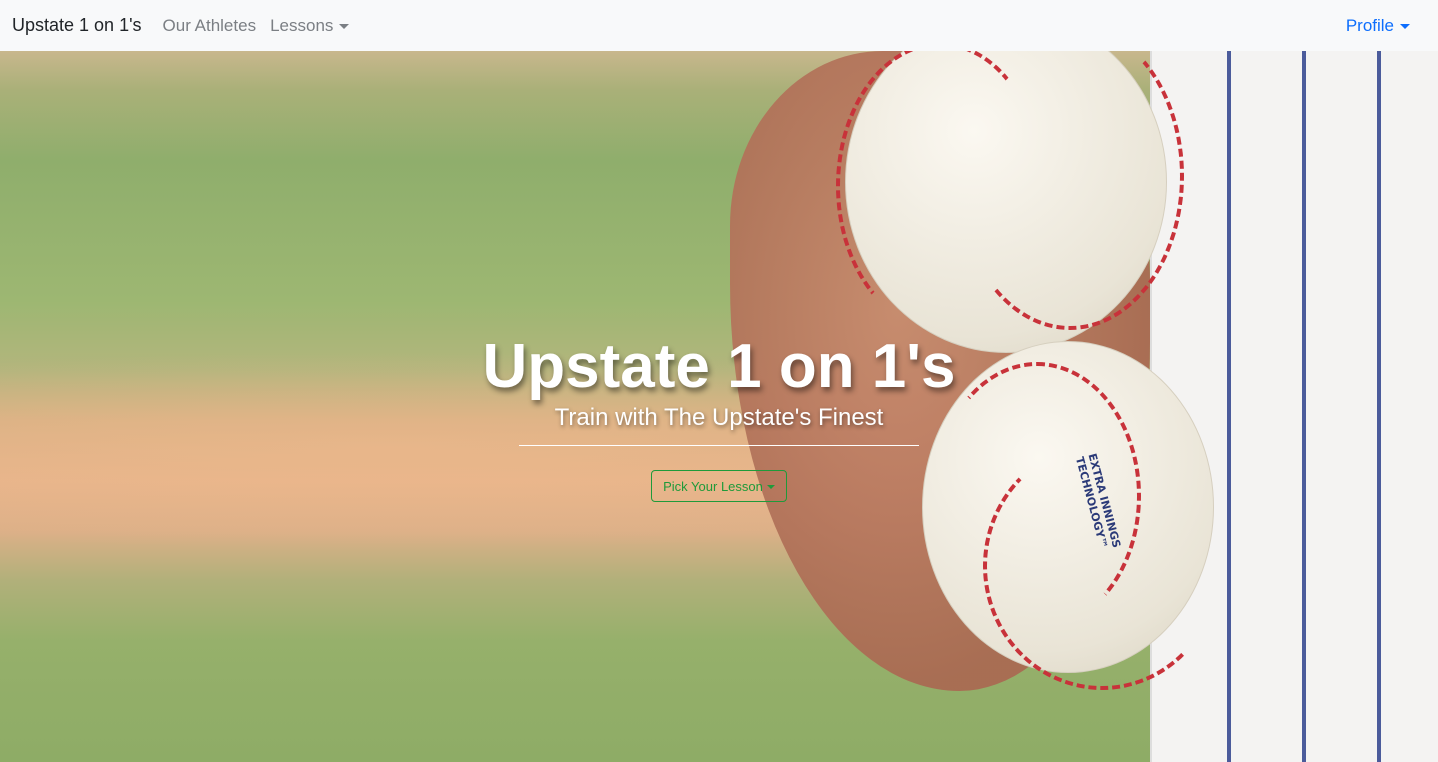 This screenshot has height=762, width=1438. I want to click on profile-label: Profile, so click(1369, 25).